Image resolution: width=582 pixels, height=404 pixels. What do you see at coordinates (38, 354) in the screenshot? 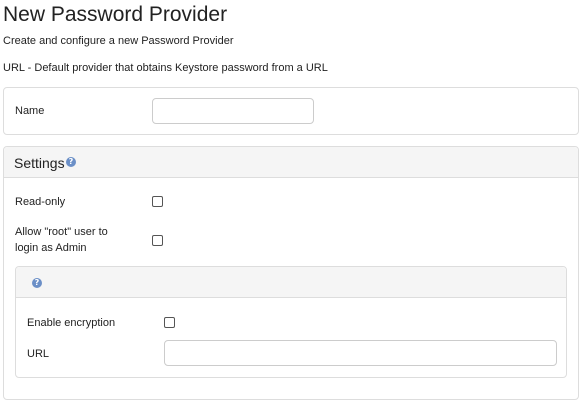
I see `url-label: URL` at bounding box center [38, 354].